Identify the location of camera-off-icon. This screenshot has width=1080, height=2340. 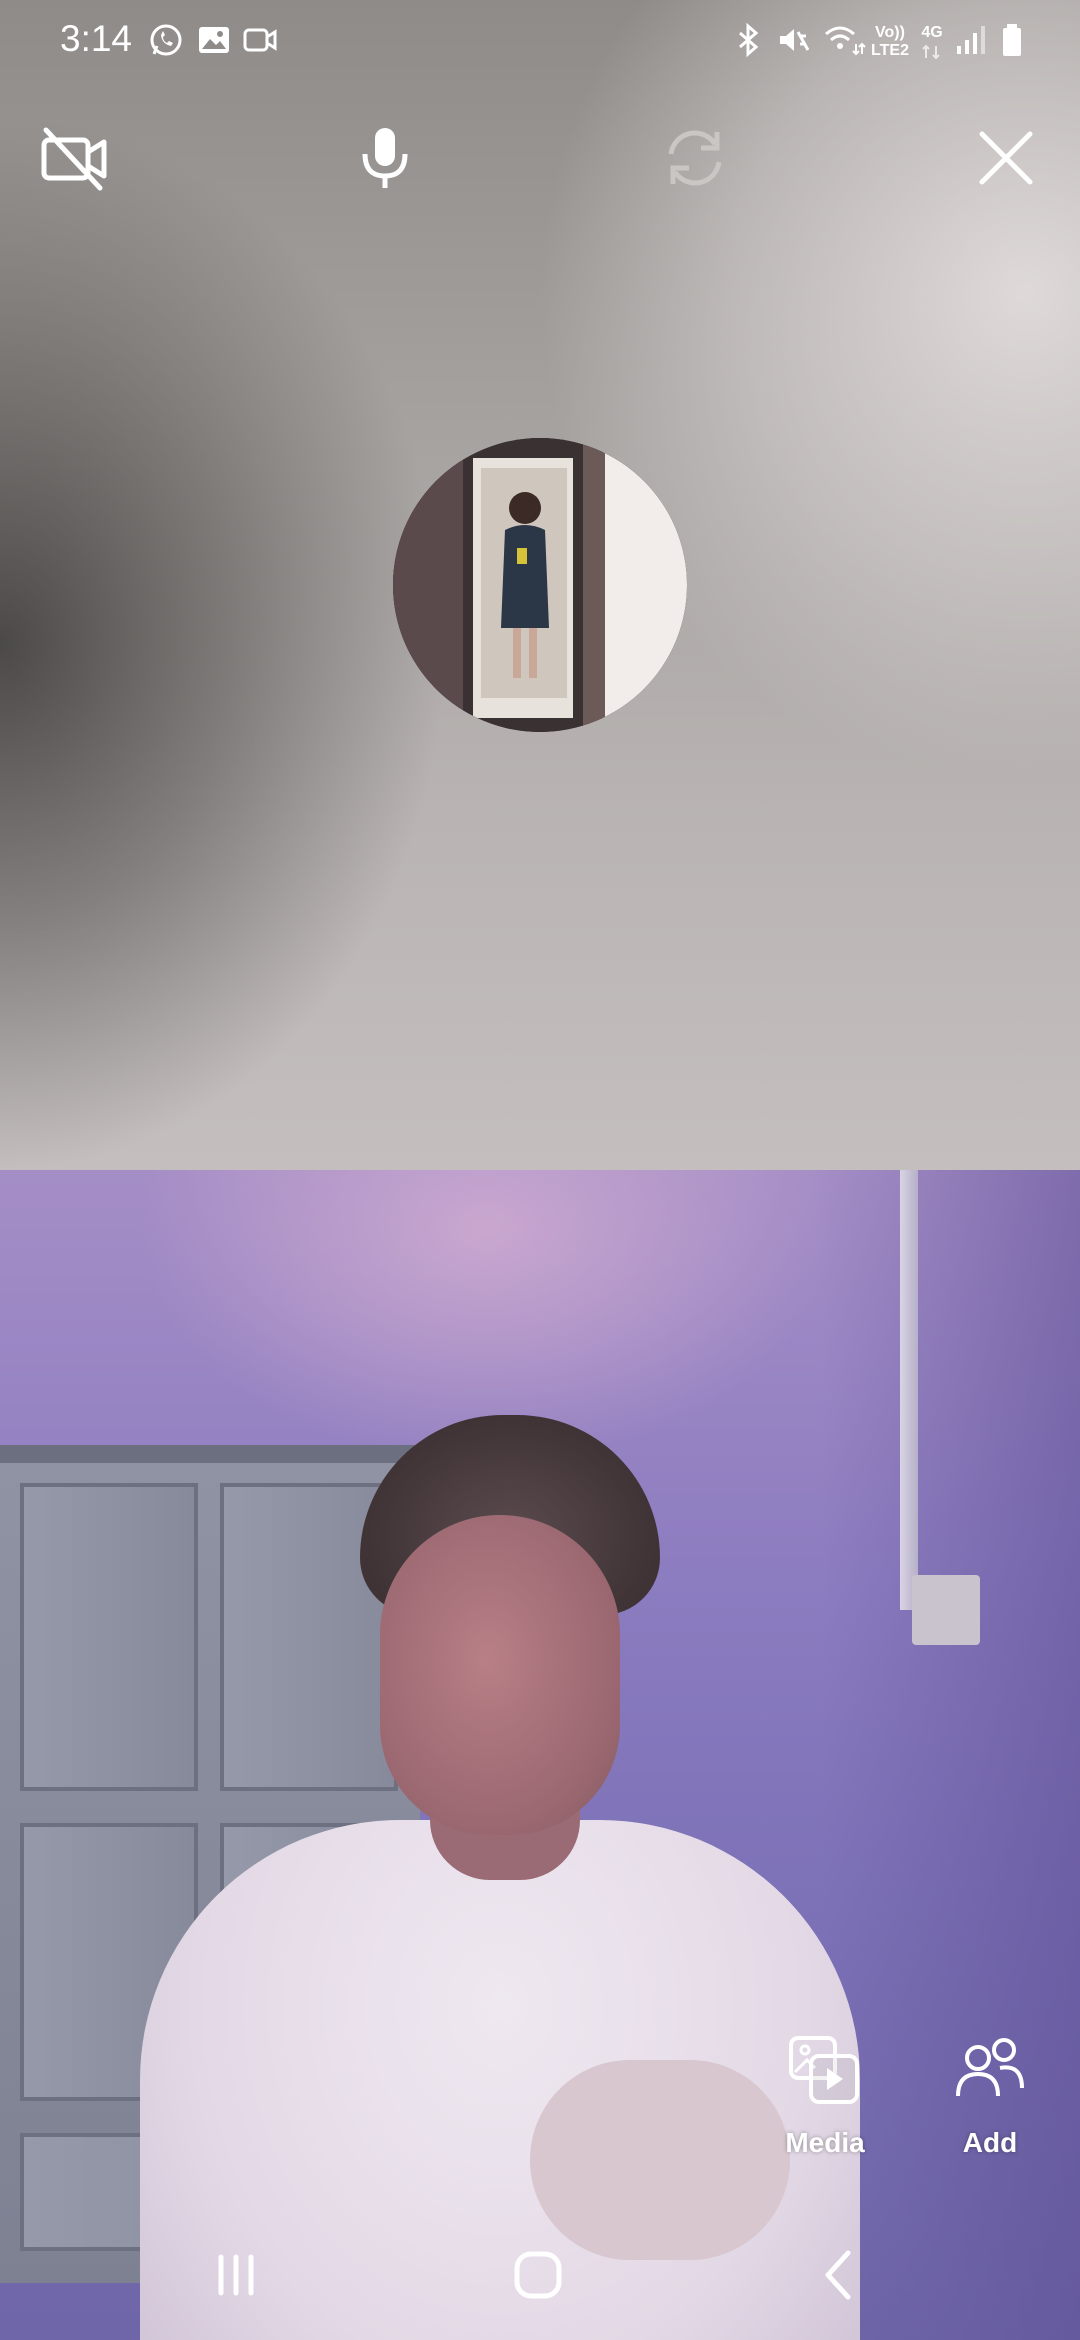
(74, 159).